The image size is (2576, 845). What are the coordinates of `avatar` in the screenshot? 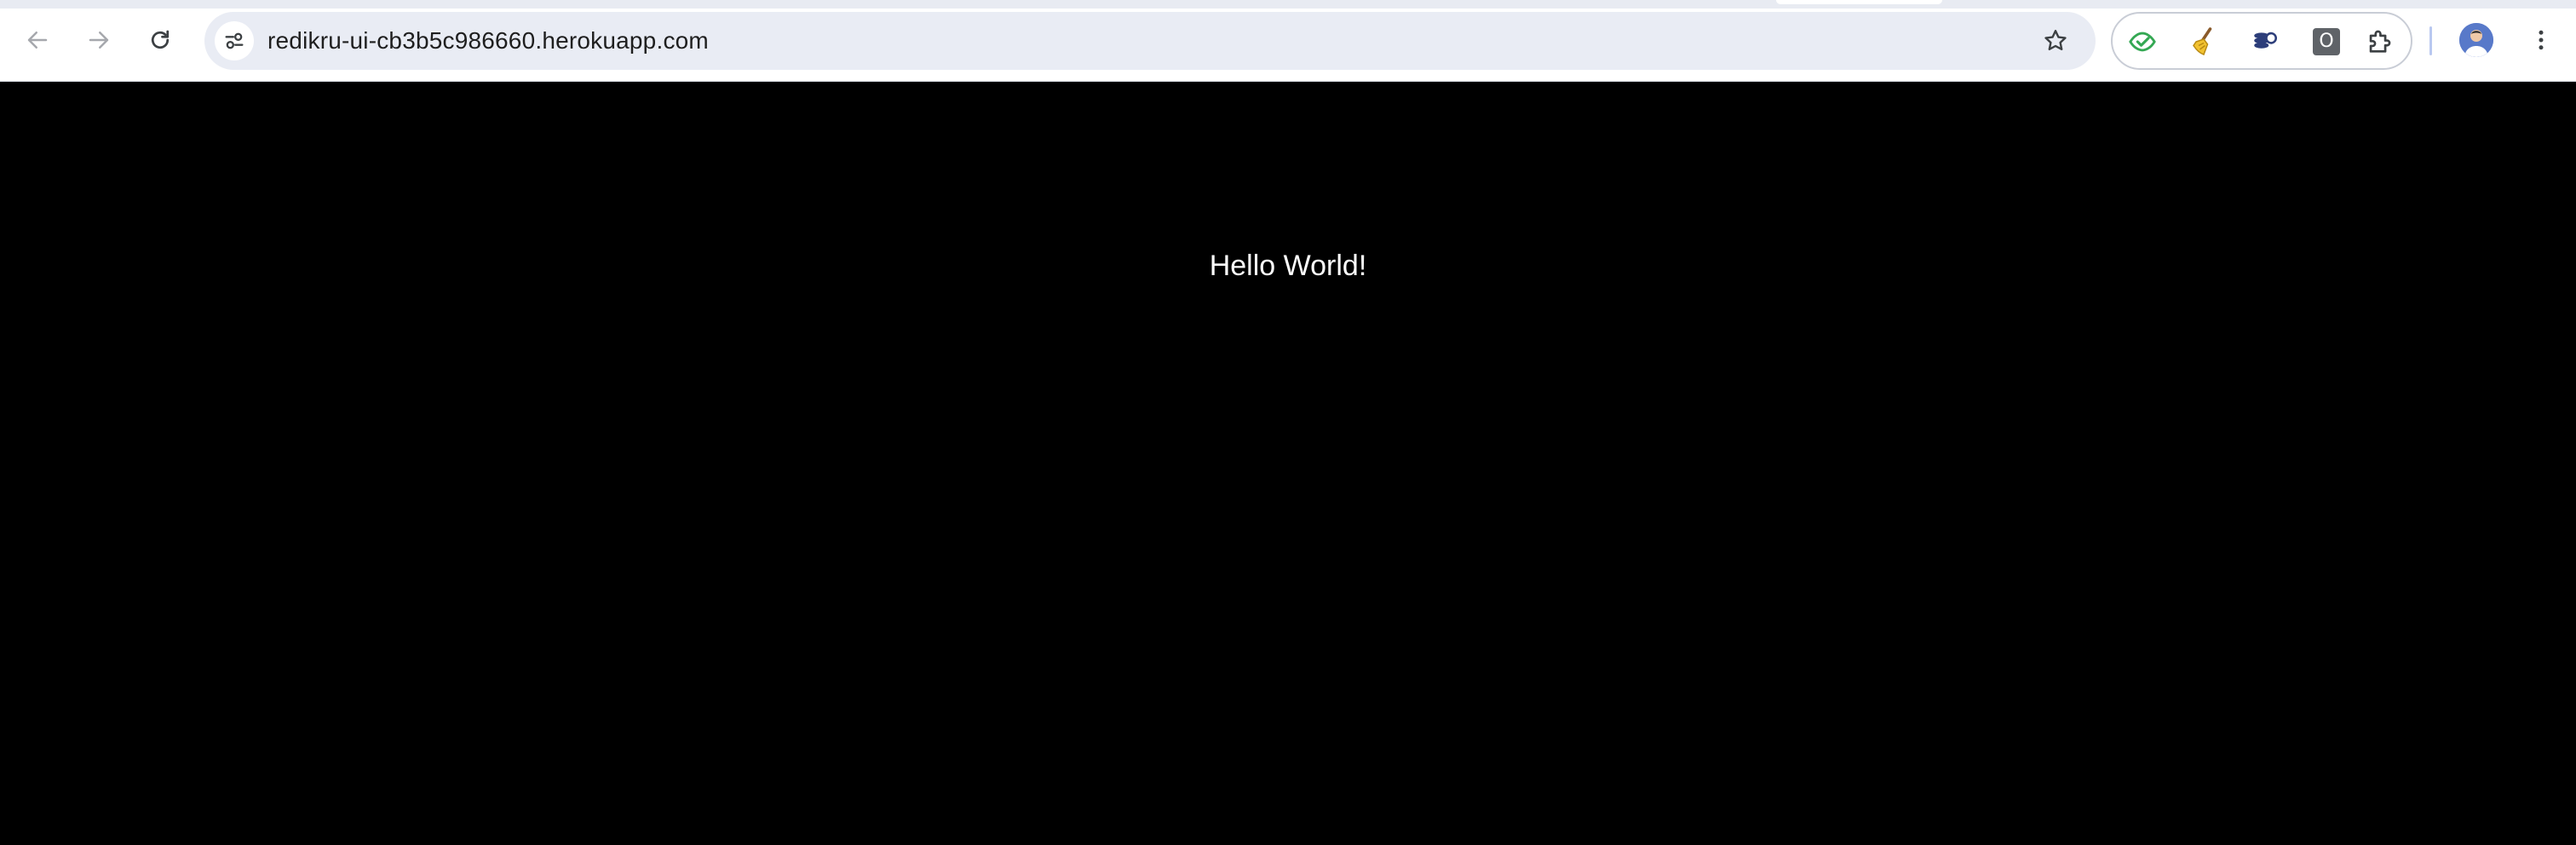 It's located at (2476, 40).